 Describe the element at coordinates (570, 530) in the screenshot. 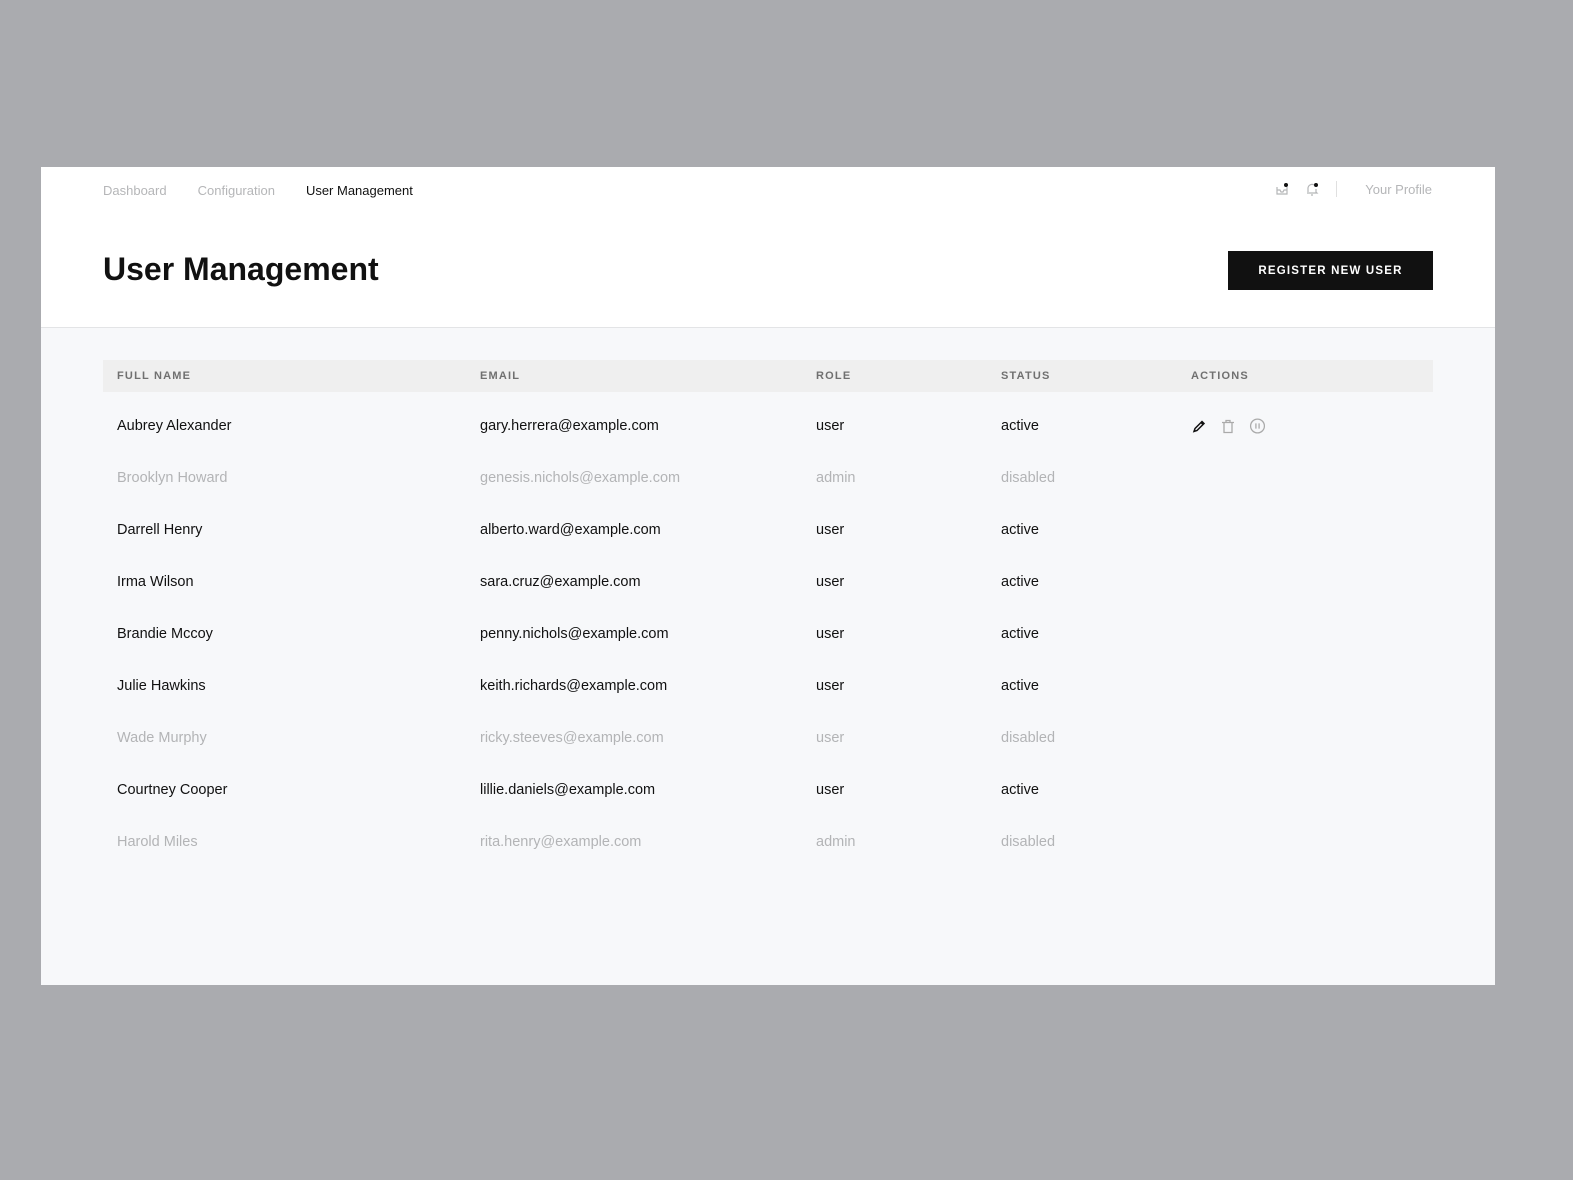

I see `user-email: alberto.ward@example.com` at that location.